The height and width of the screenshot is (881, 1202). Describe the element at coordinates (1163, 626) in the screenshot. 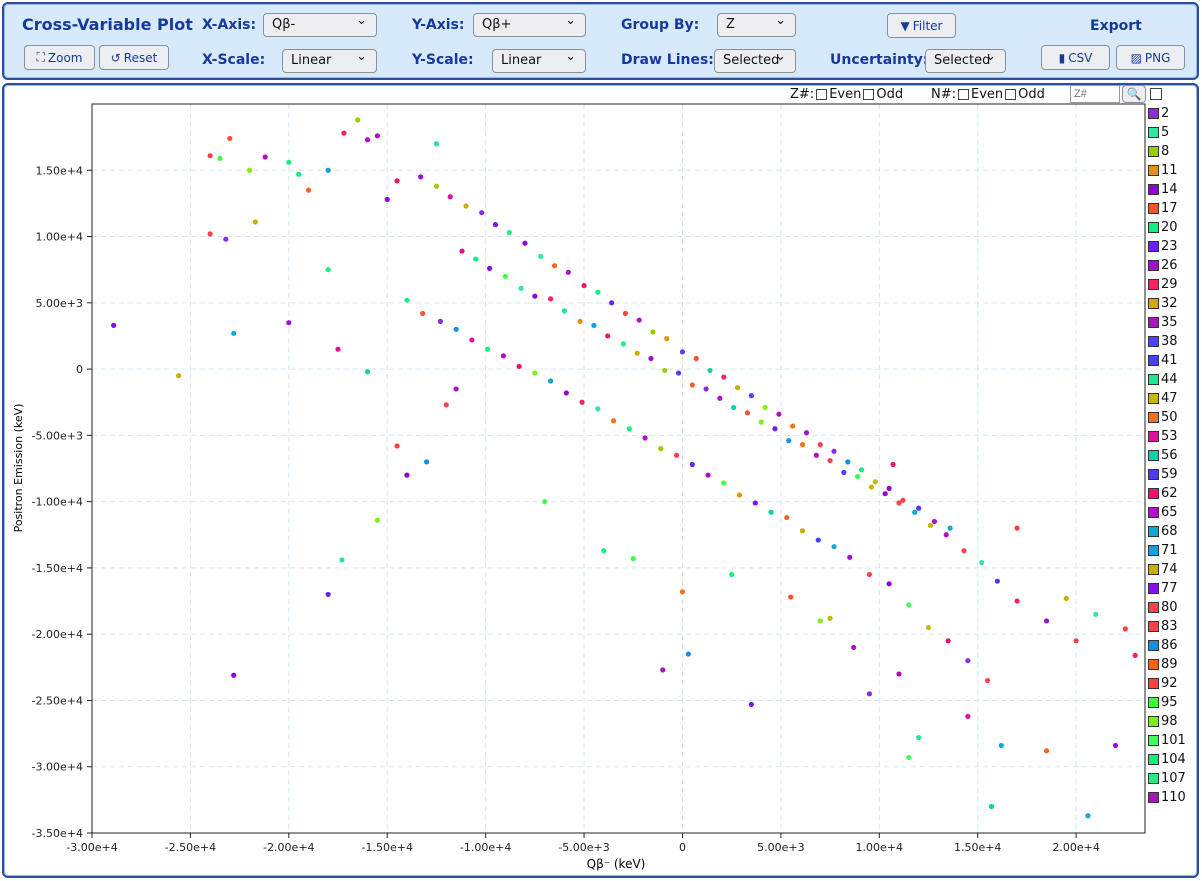

I see `legend-item-83: 83` at that location.